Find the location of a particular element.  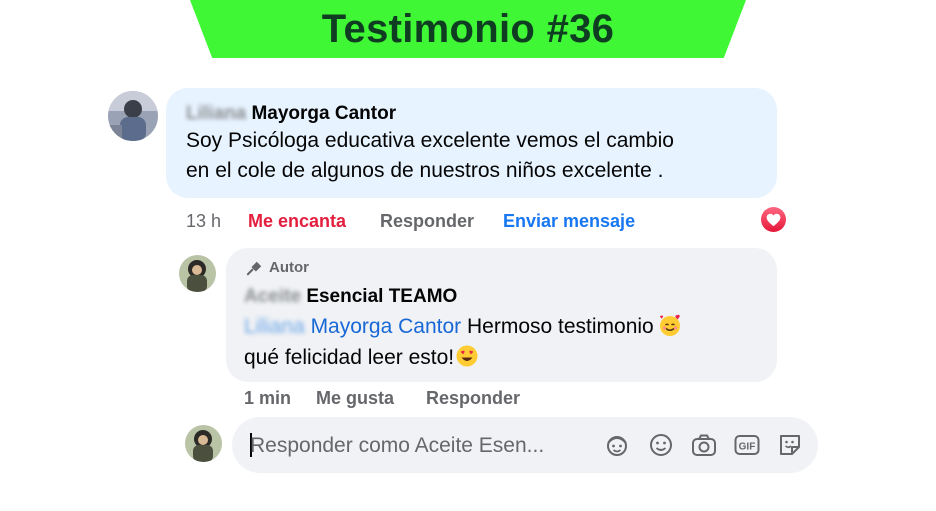

reply-author-last: Esencial TEAMO is located at coordinates (382, 296).